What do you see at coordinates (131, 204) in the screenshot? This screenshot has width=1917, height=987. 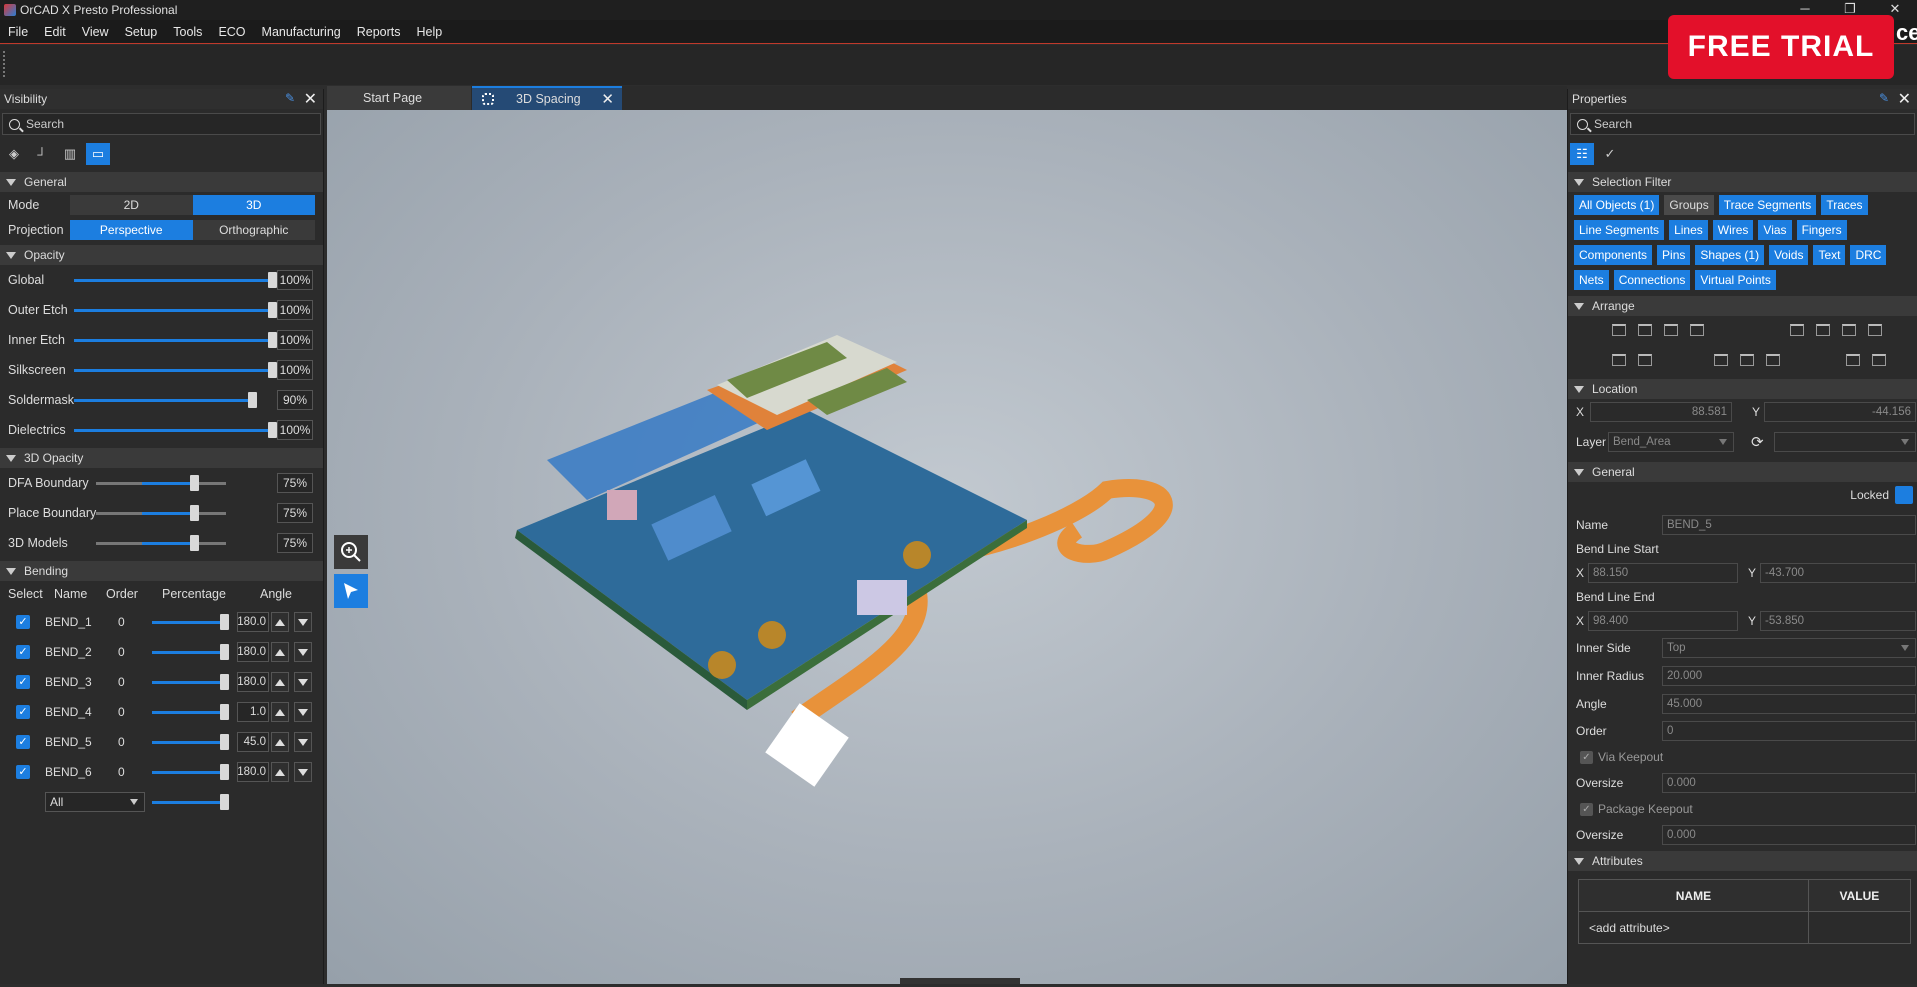 I see `mode-2d-button: 2D` at bounding box center [131, 204].